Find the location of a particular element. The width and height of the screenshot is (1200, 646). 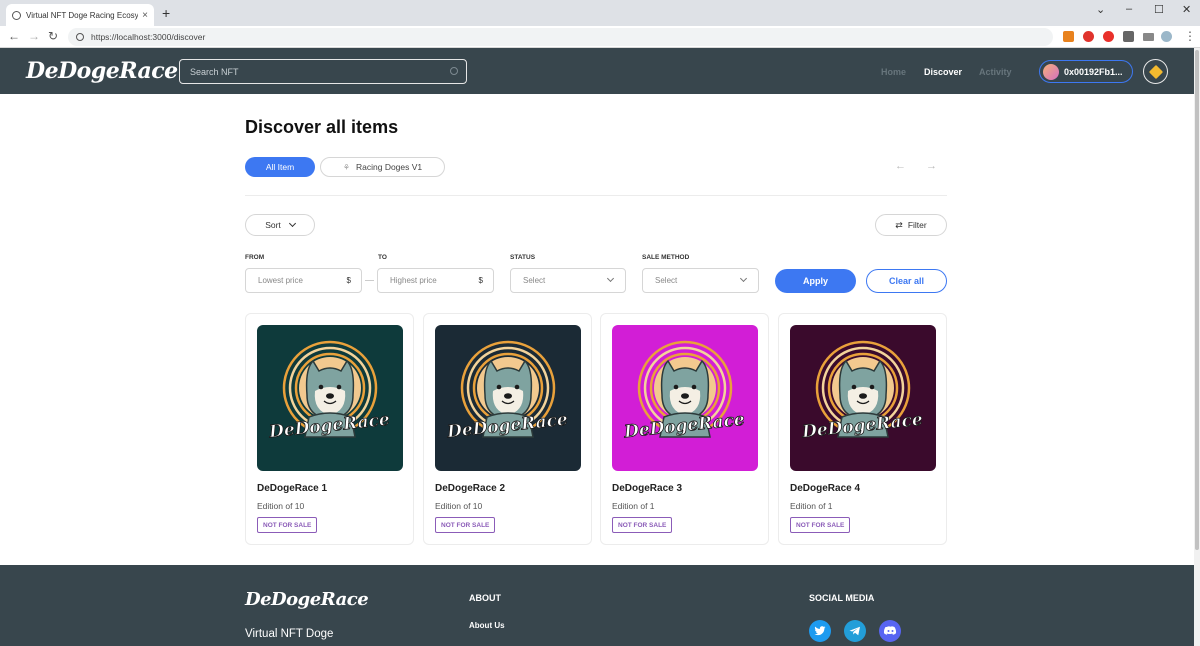

status-label: STATUS is located at coordinates (523, 257).